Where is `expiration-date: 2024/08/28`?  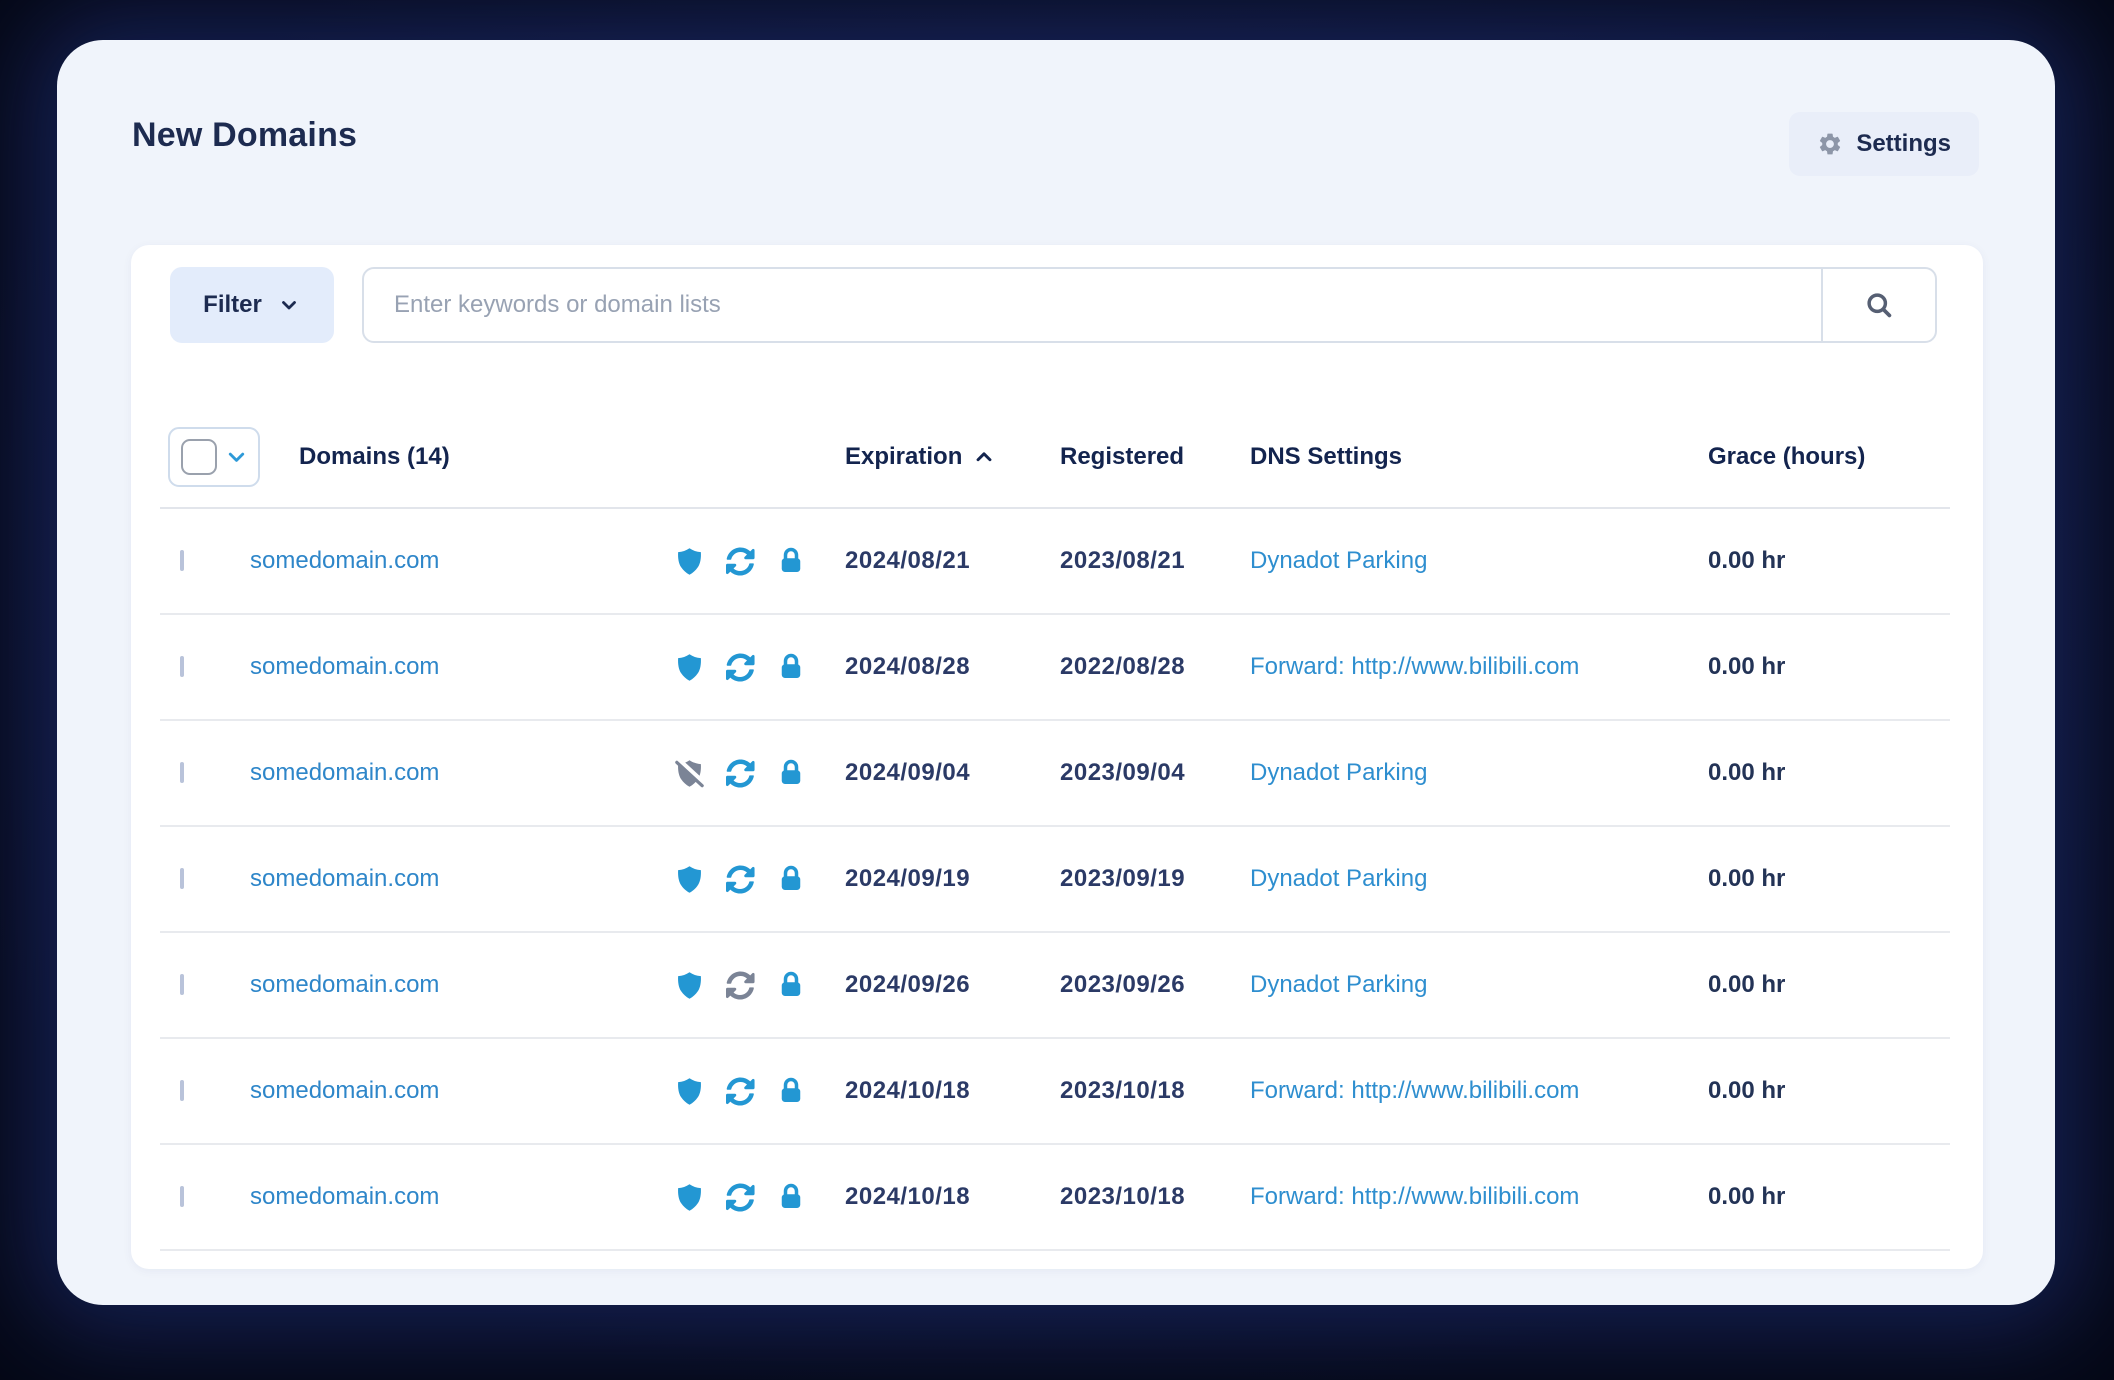
expiration-date: 2024/08/28 is located at coordinates (908, 666).